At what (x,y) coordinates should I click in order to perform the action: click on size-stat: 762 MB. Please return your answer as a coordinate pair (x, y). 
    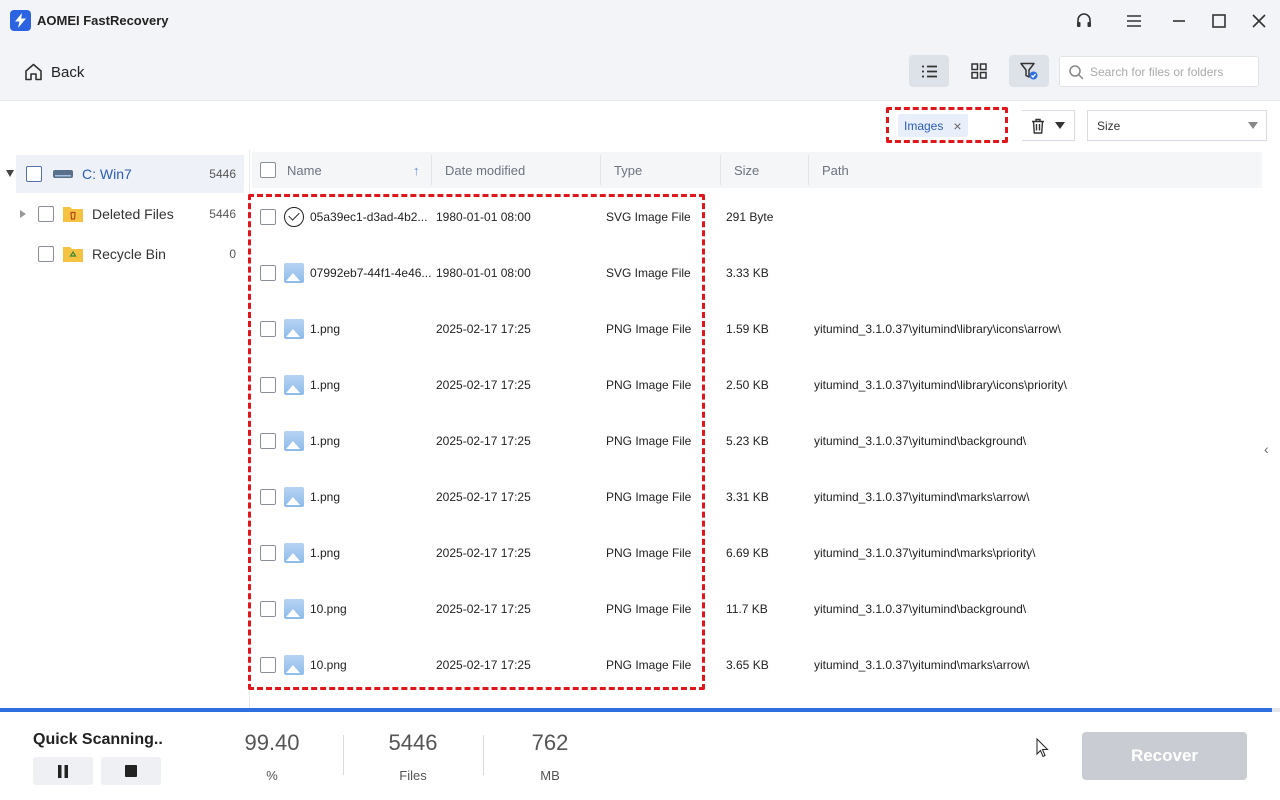
    Looking at the image, I should click on (550, 756).